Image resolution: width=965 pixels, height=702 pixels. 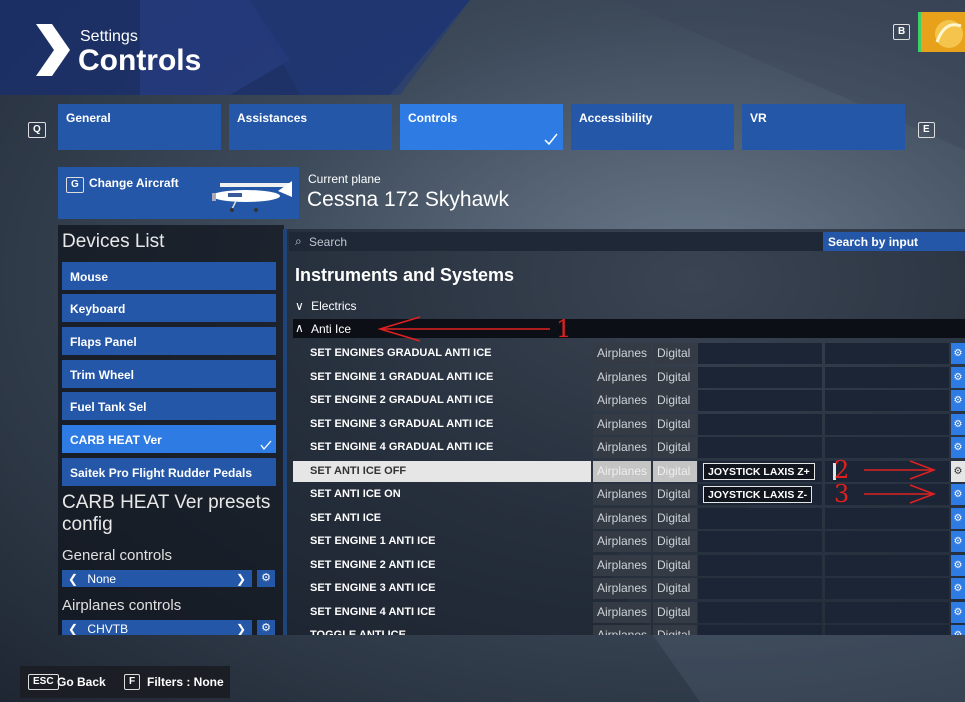 What do you see at coordinates (169, 276) in the screenshot?
I see `device-mouse: Mouse` at bounding box center [169, 276].